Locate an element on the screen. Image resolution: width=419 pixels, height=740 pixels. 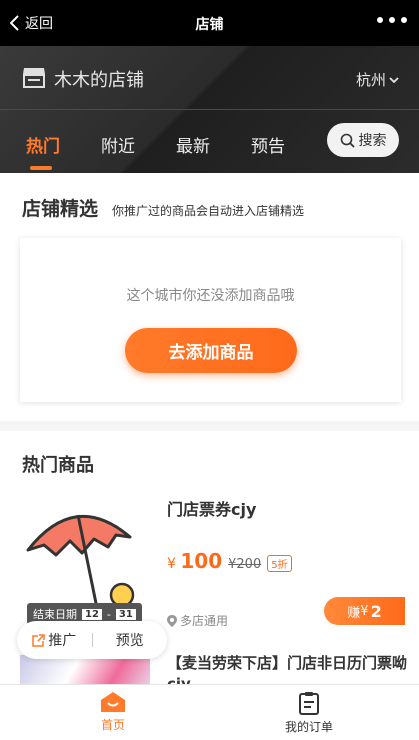
earn-button: 赚 ¥ 2 is located at coordinates (364, 611).